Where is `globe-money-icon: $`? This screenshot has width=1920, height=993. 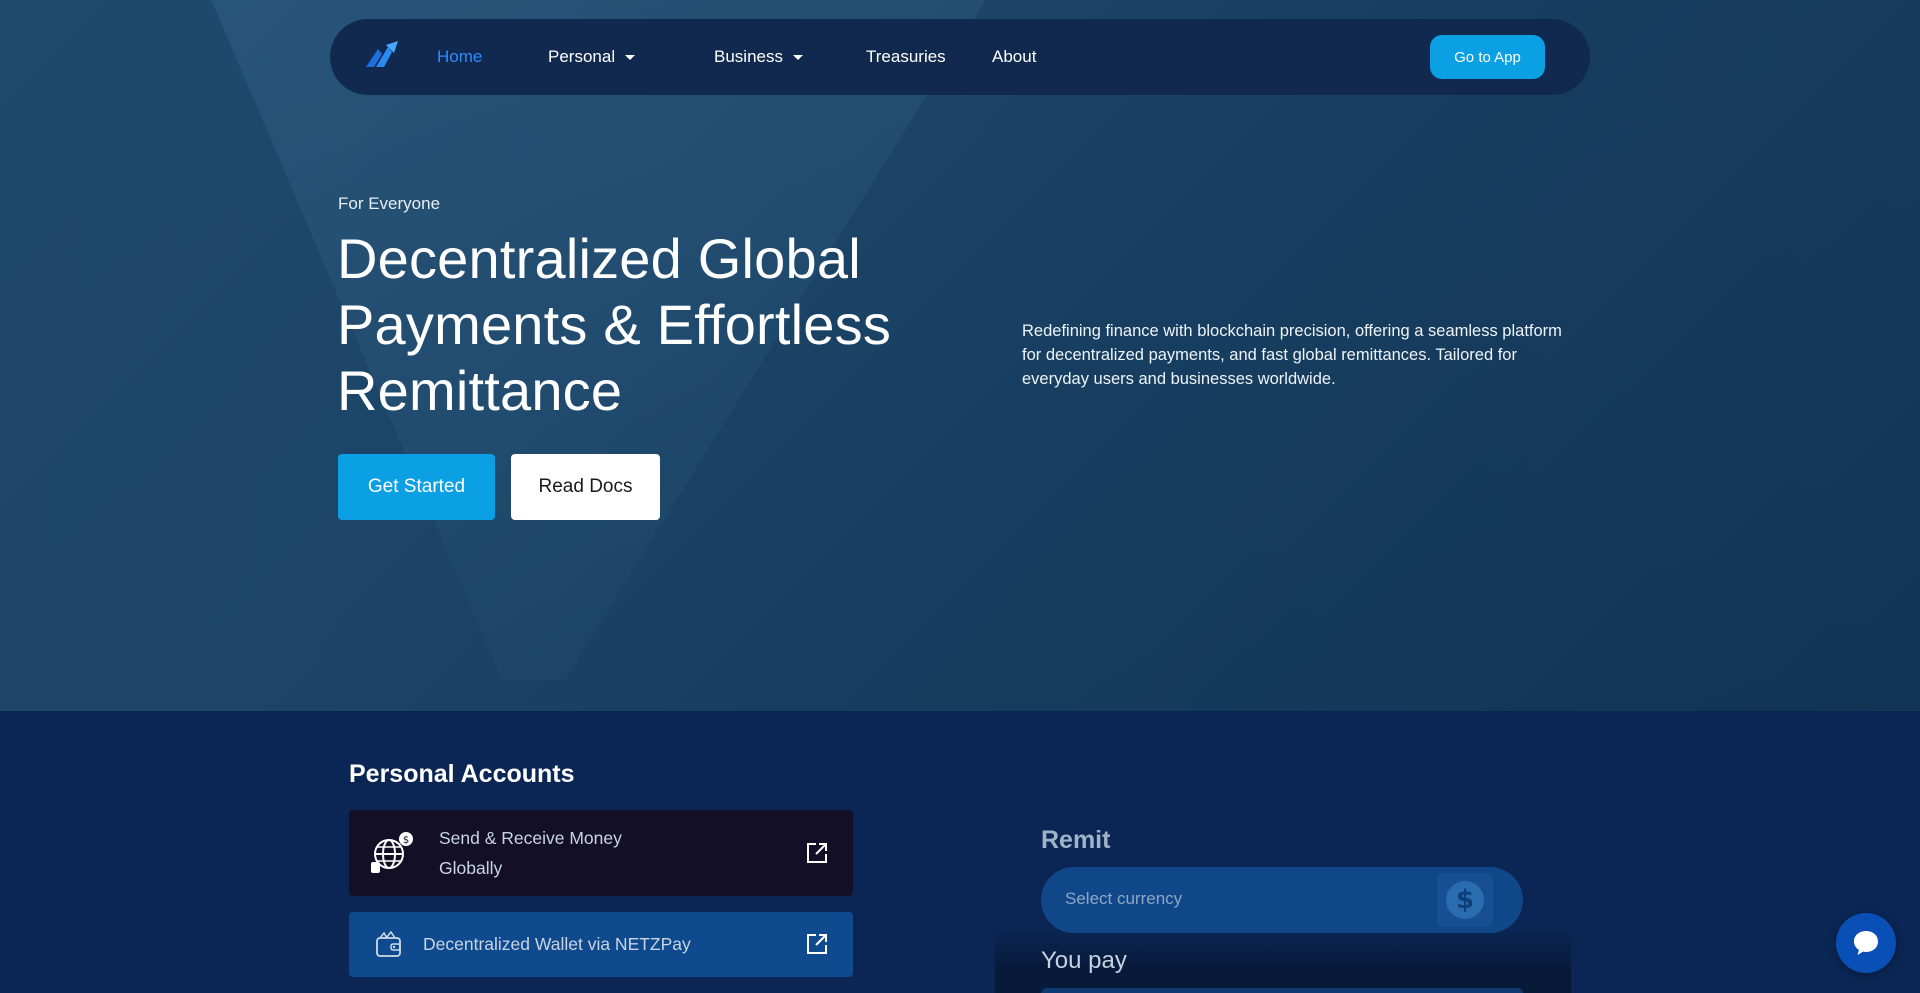
globe-money-icon: $ is located at coordinates (393, 852).